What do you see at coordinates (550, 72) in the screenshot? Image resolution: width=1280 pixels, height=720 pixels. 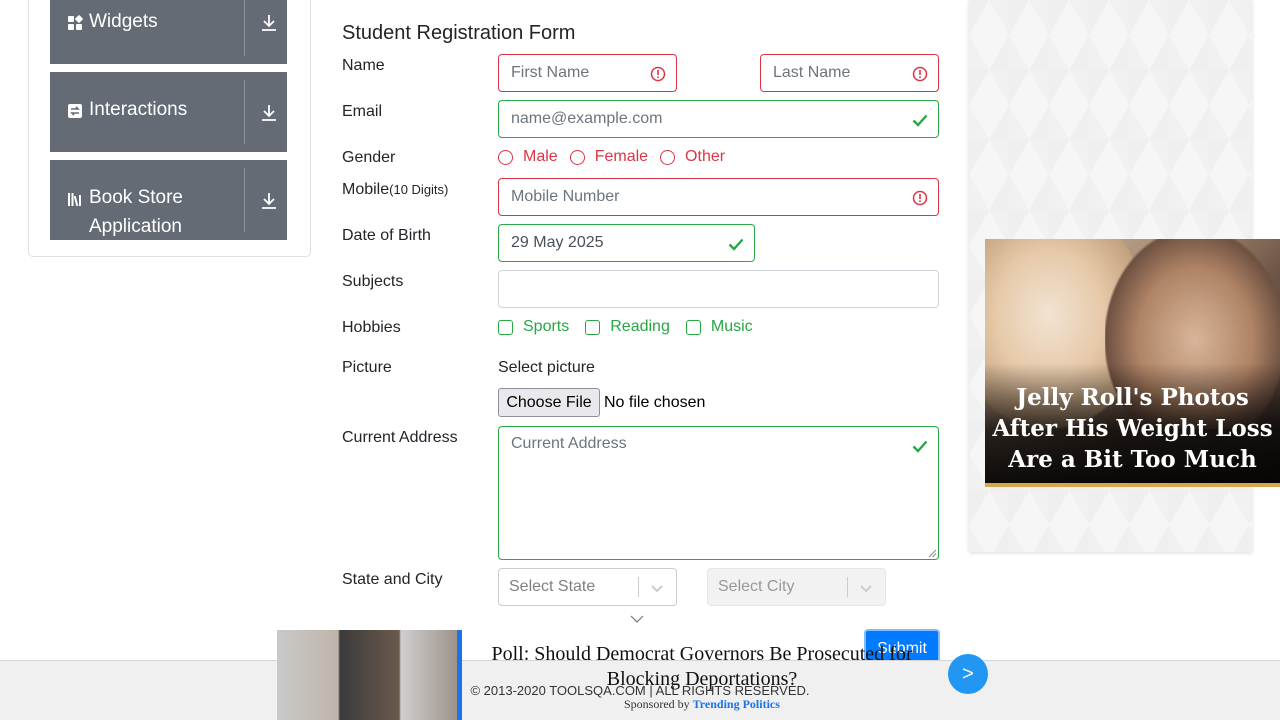 I see `first-name-placeholder: First Name` at bounding box center [550, 72].